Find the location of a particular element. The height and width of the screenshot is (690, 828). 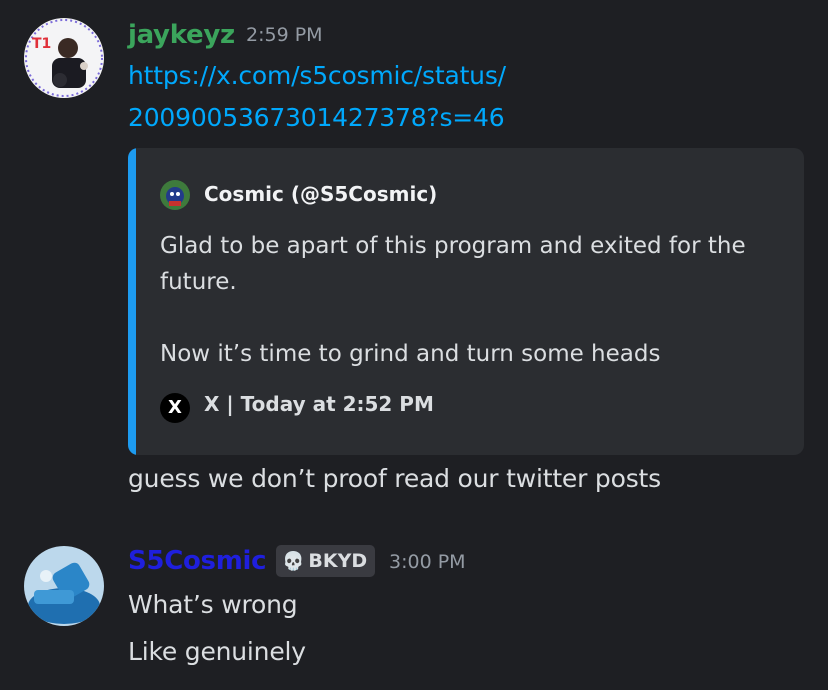

embed-footer: X | Today at 2:52 PM is located at coordinates (319, 404).